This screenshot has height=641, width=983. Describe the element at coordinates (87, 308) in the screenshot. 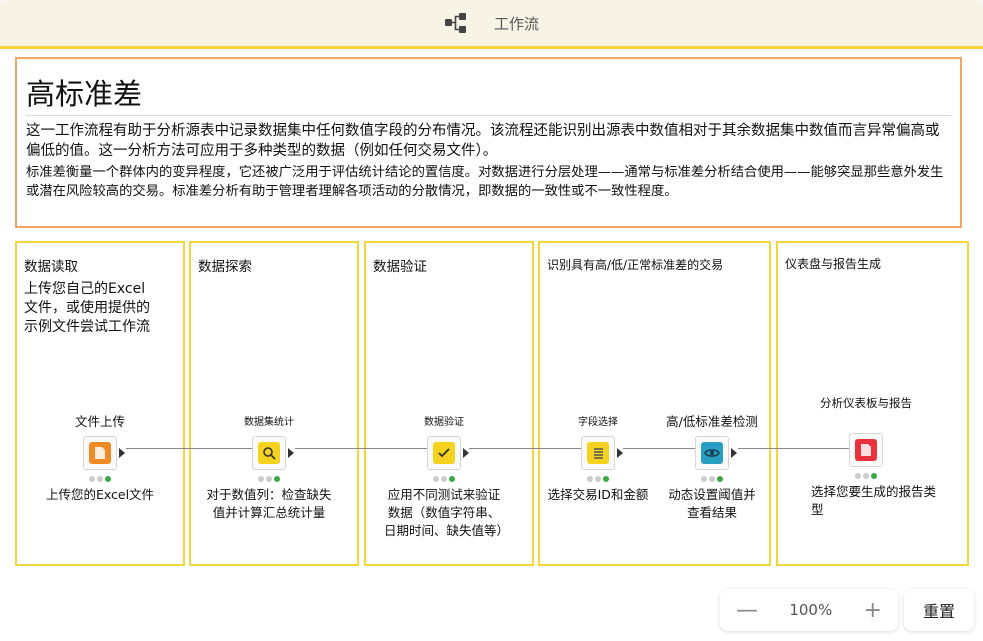

I see `section-subtitle: 上传您自己的Excel 文件，或使用提供的 示例文件尝试工作流` at that location.